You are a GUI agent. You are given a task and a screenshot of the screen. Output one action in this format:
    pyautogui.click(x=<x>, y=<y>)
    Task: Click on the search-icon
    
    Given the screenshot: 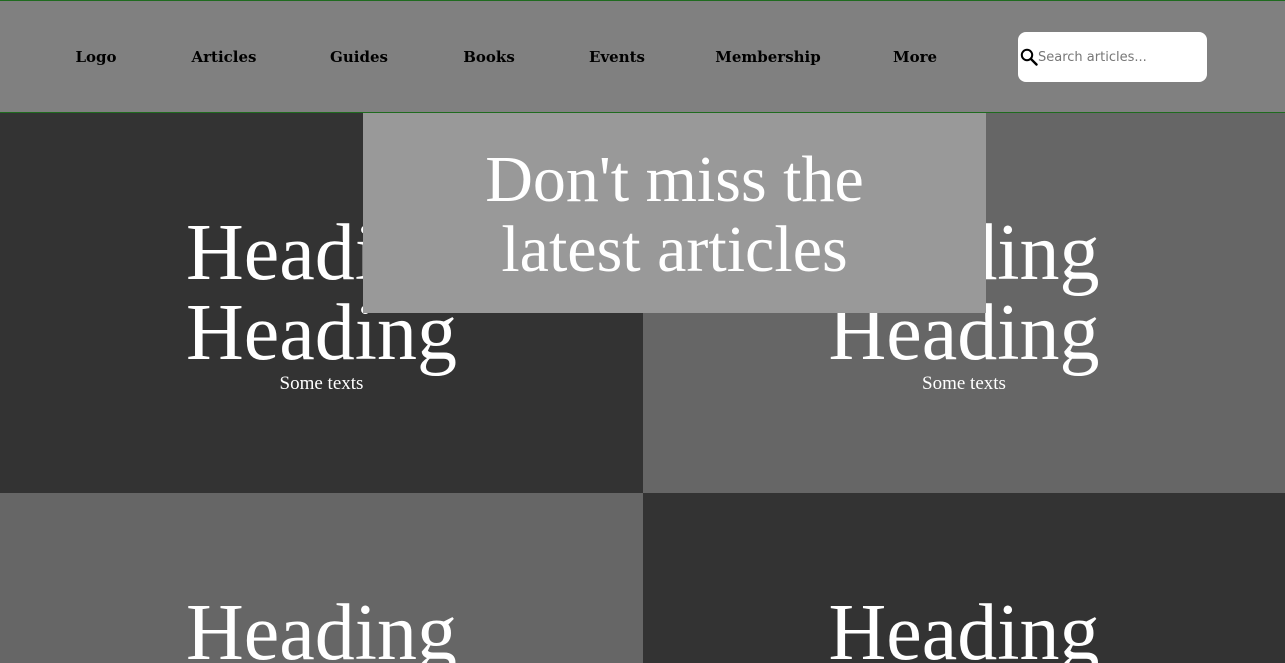 What is the action you would take?
    pyautogui.click(x=1029, y=57)
    